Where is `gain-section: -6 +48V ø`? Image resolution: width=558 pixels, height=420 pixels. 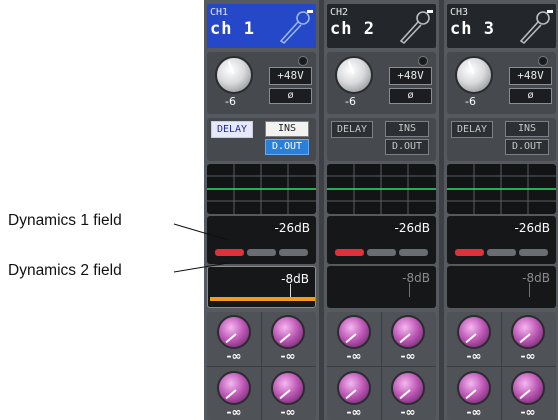 gain-section: -6 +48V ø is located at coordinates (381, 83).